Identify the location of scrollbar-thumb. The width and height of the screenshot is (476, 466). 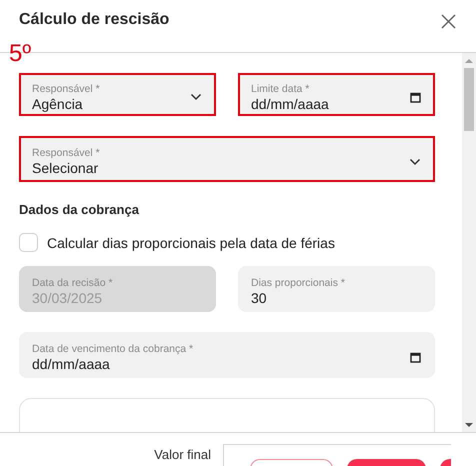
(469, 99).